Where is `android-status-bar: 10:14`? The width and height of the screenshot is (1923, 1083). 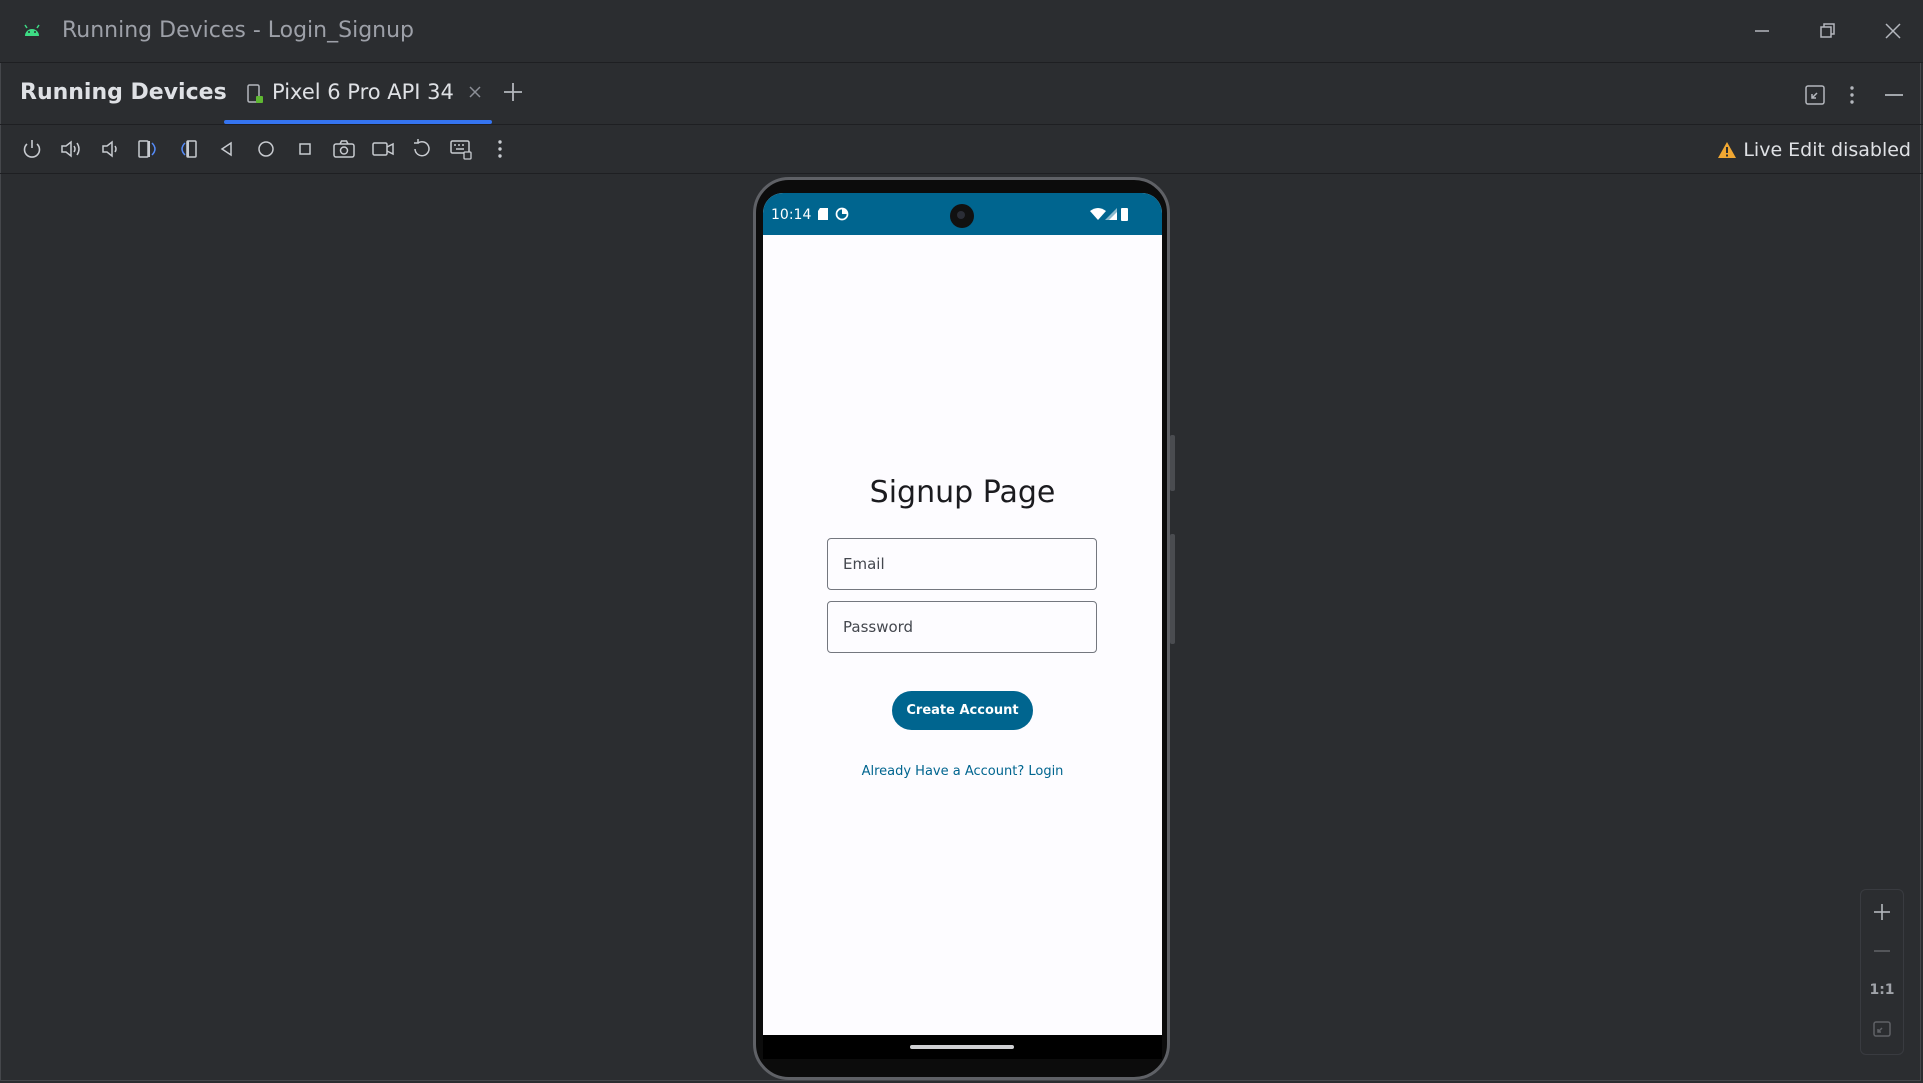
android-status-bar: 10:14 is located at coordinates (962, 214).